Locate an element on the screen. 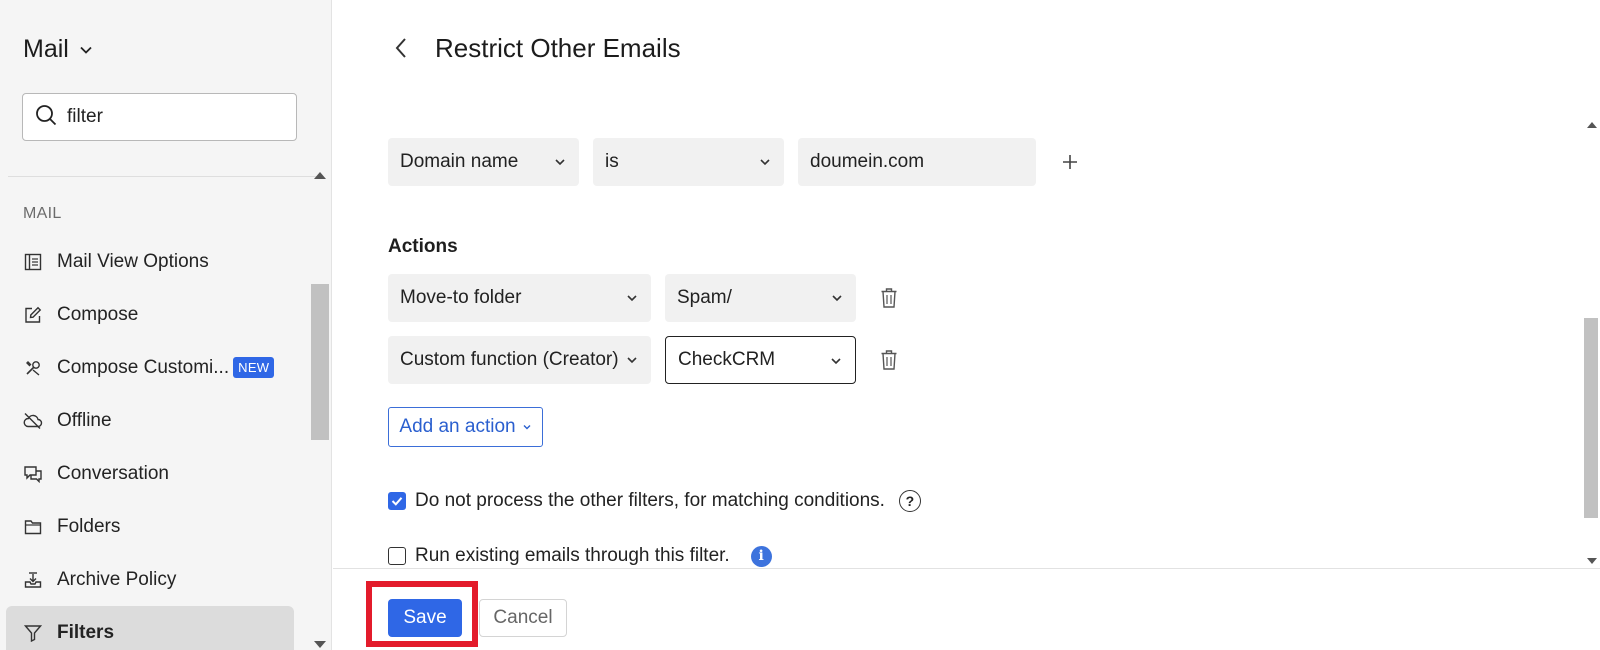 Image resolution: width=1600 pixels, height=650 pixels. new-badge: NEW is located at coordinates (254, 367).